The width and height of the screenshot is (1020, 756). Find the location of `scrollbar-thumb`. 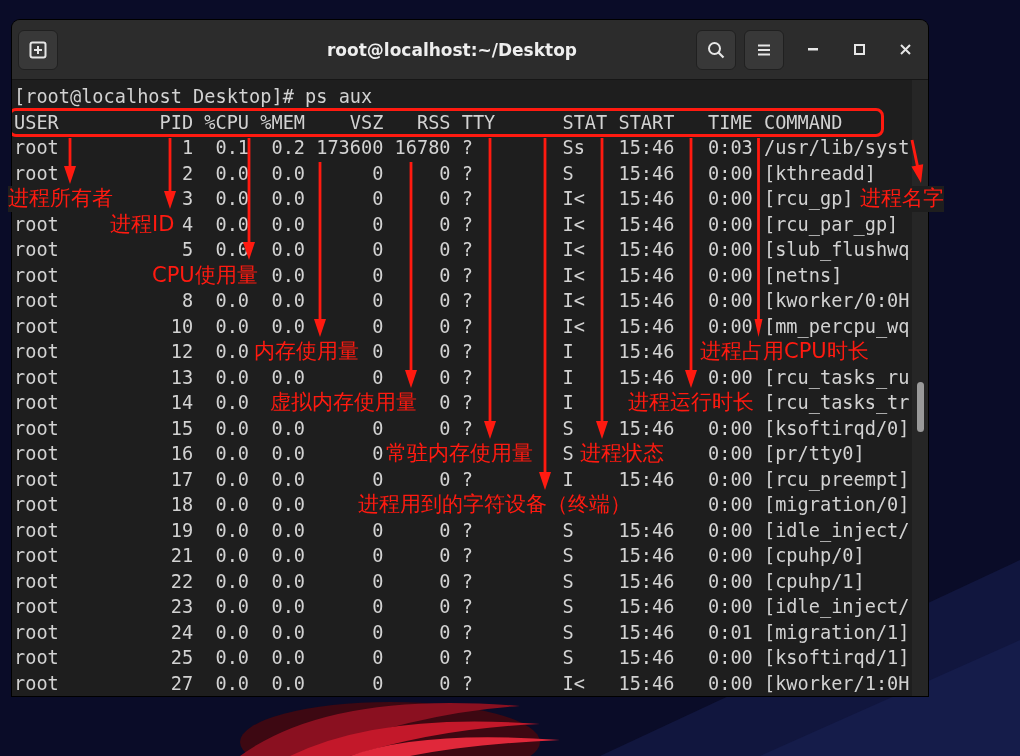

scrollbar-thumb is located at coordinates (920, 407).